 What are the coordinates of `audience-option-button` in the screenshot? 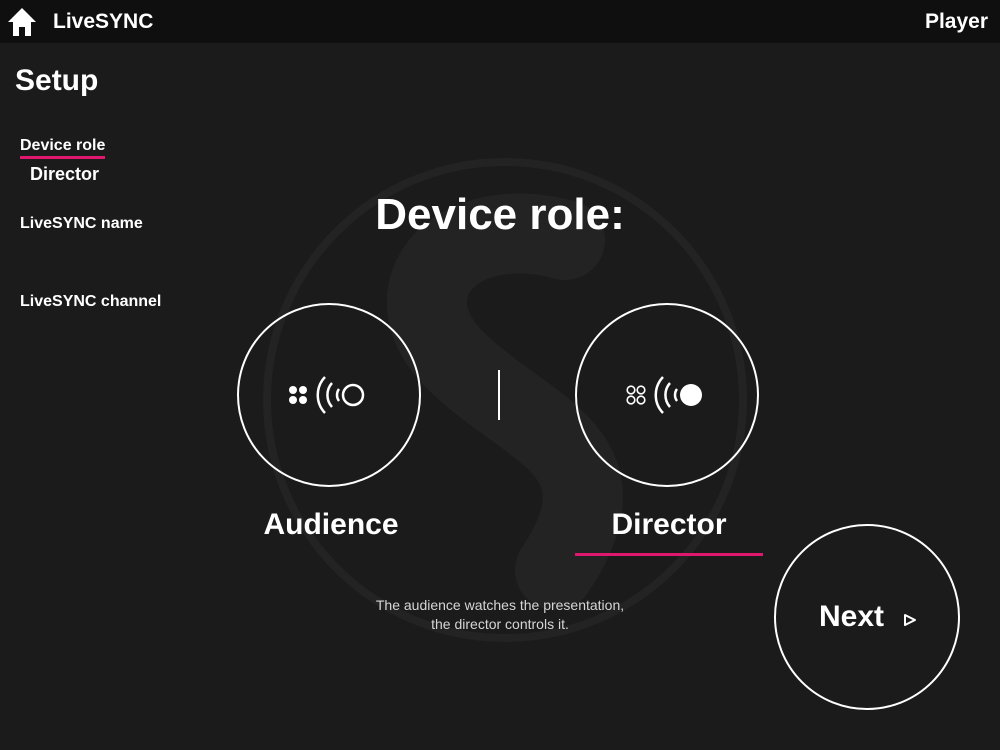 It's located at (329, 395).